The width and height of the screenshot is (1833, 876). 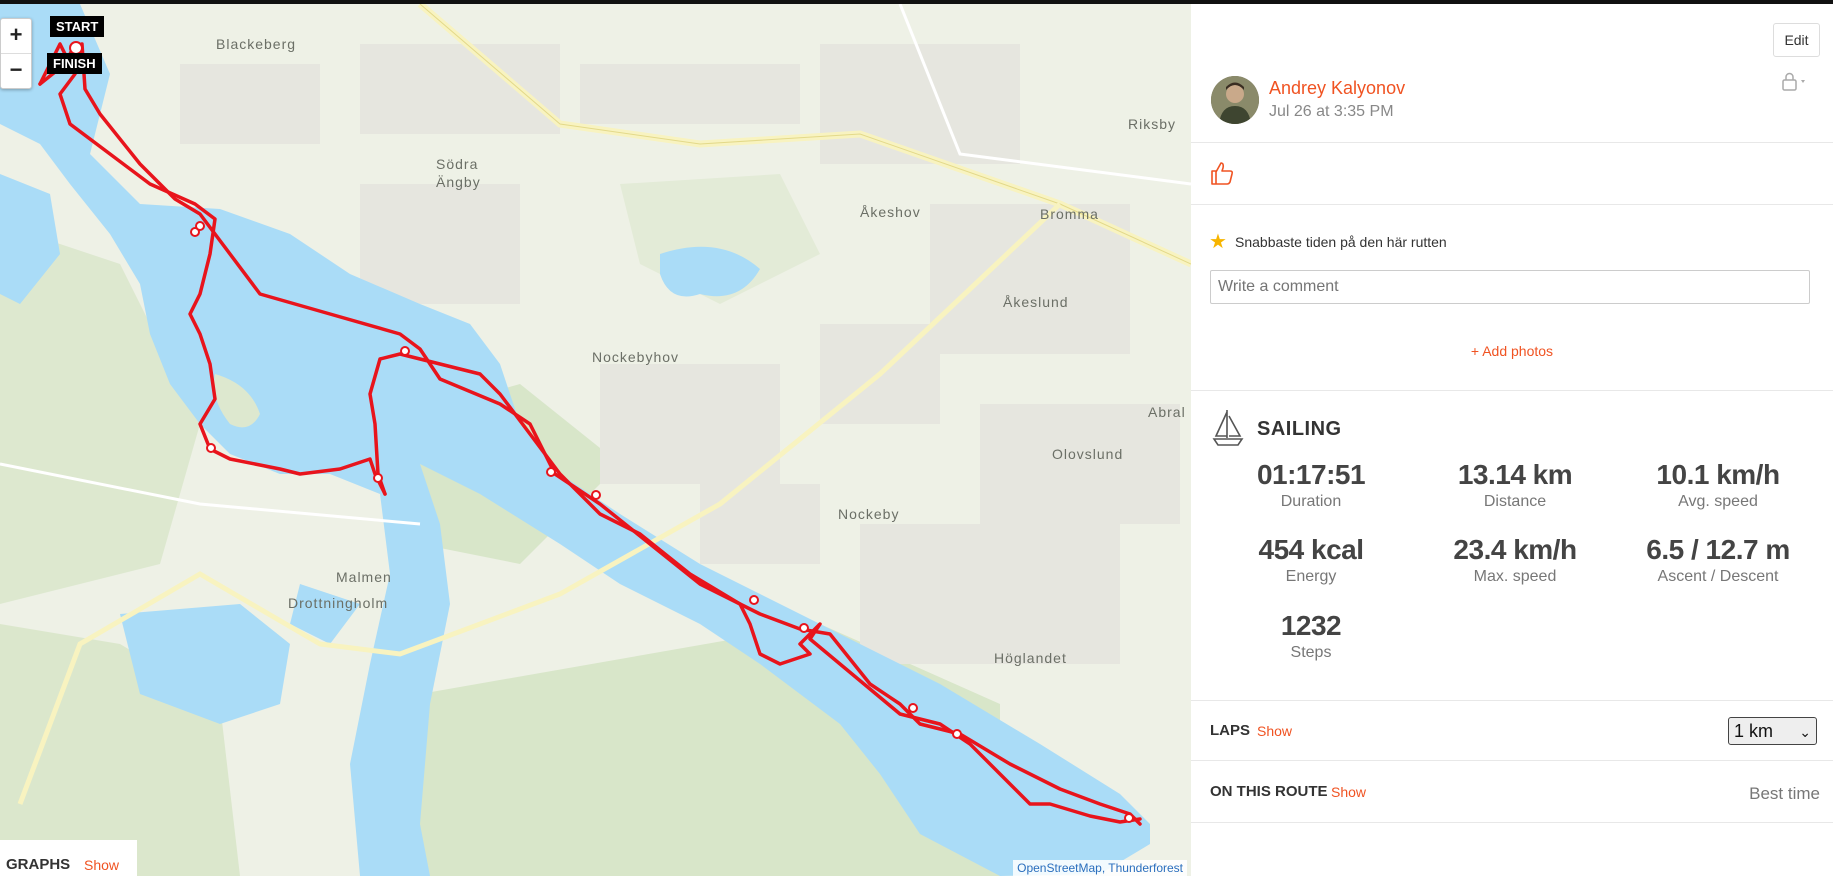 What do you see at coordinates (1228, 430) in the screenshot?
I see `sailing-icon` at bounding box center [1228, 430].